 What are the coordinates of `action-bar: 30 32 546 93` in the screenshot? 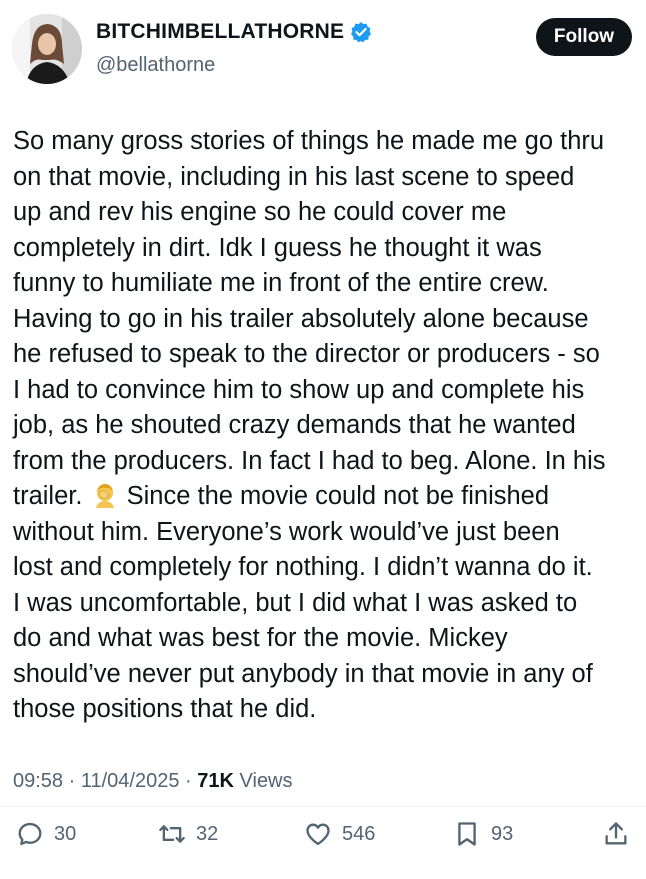 It's located at (323, 836).